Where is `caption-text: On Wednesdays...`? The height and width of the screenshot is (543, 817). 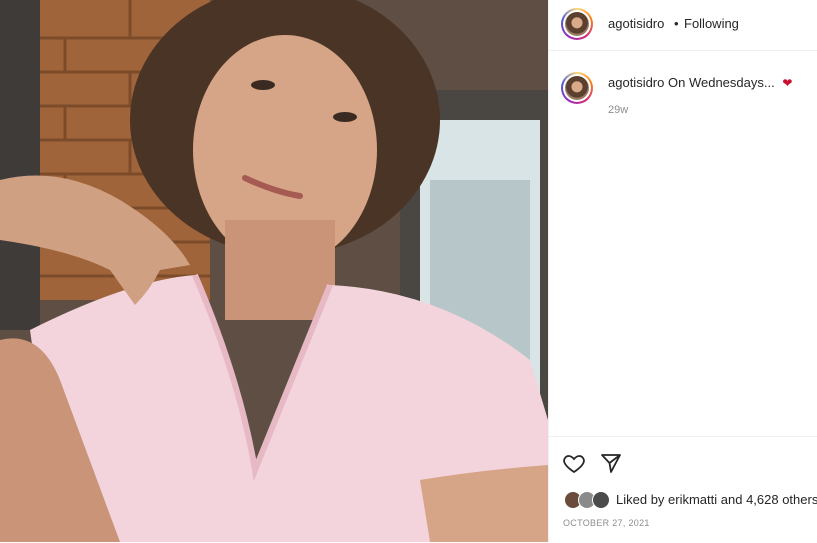 caption-text: On Wednesdays... is located at coordinates (721, 82).